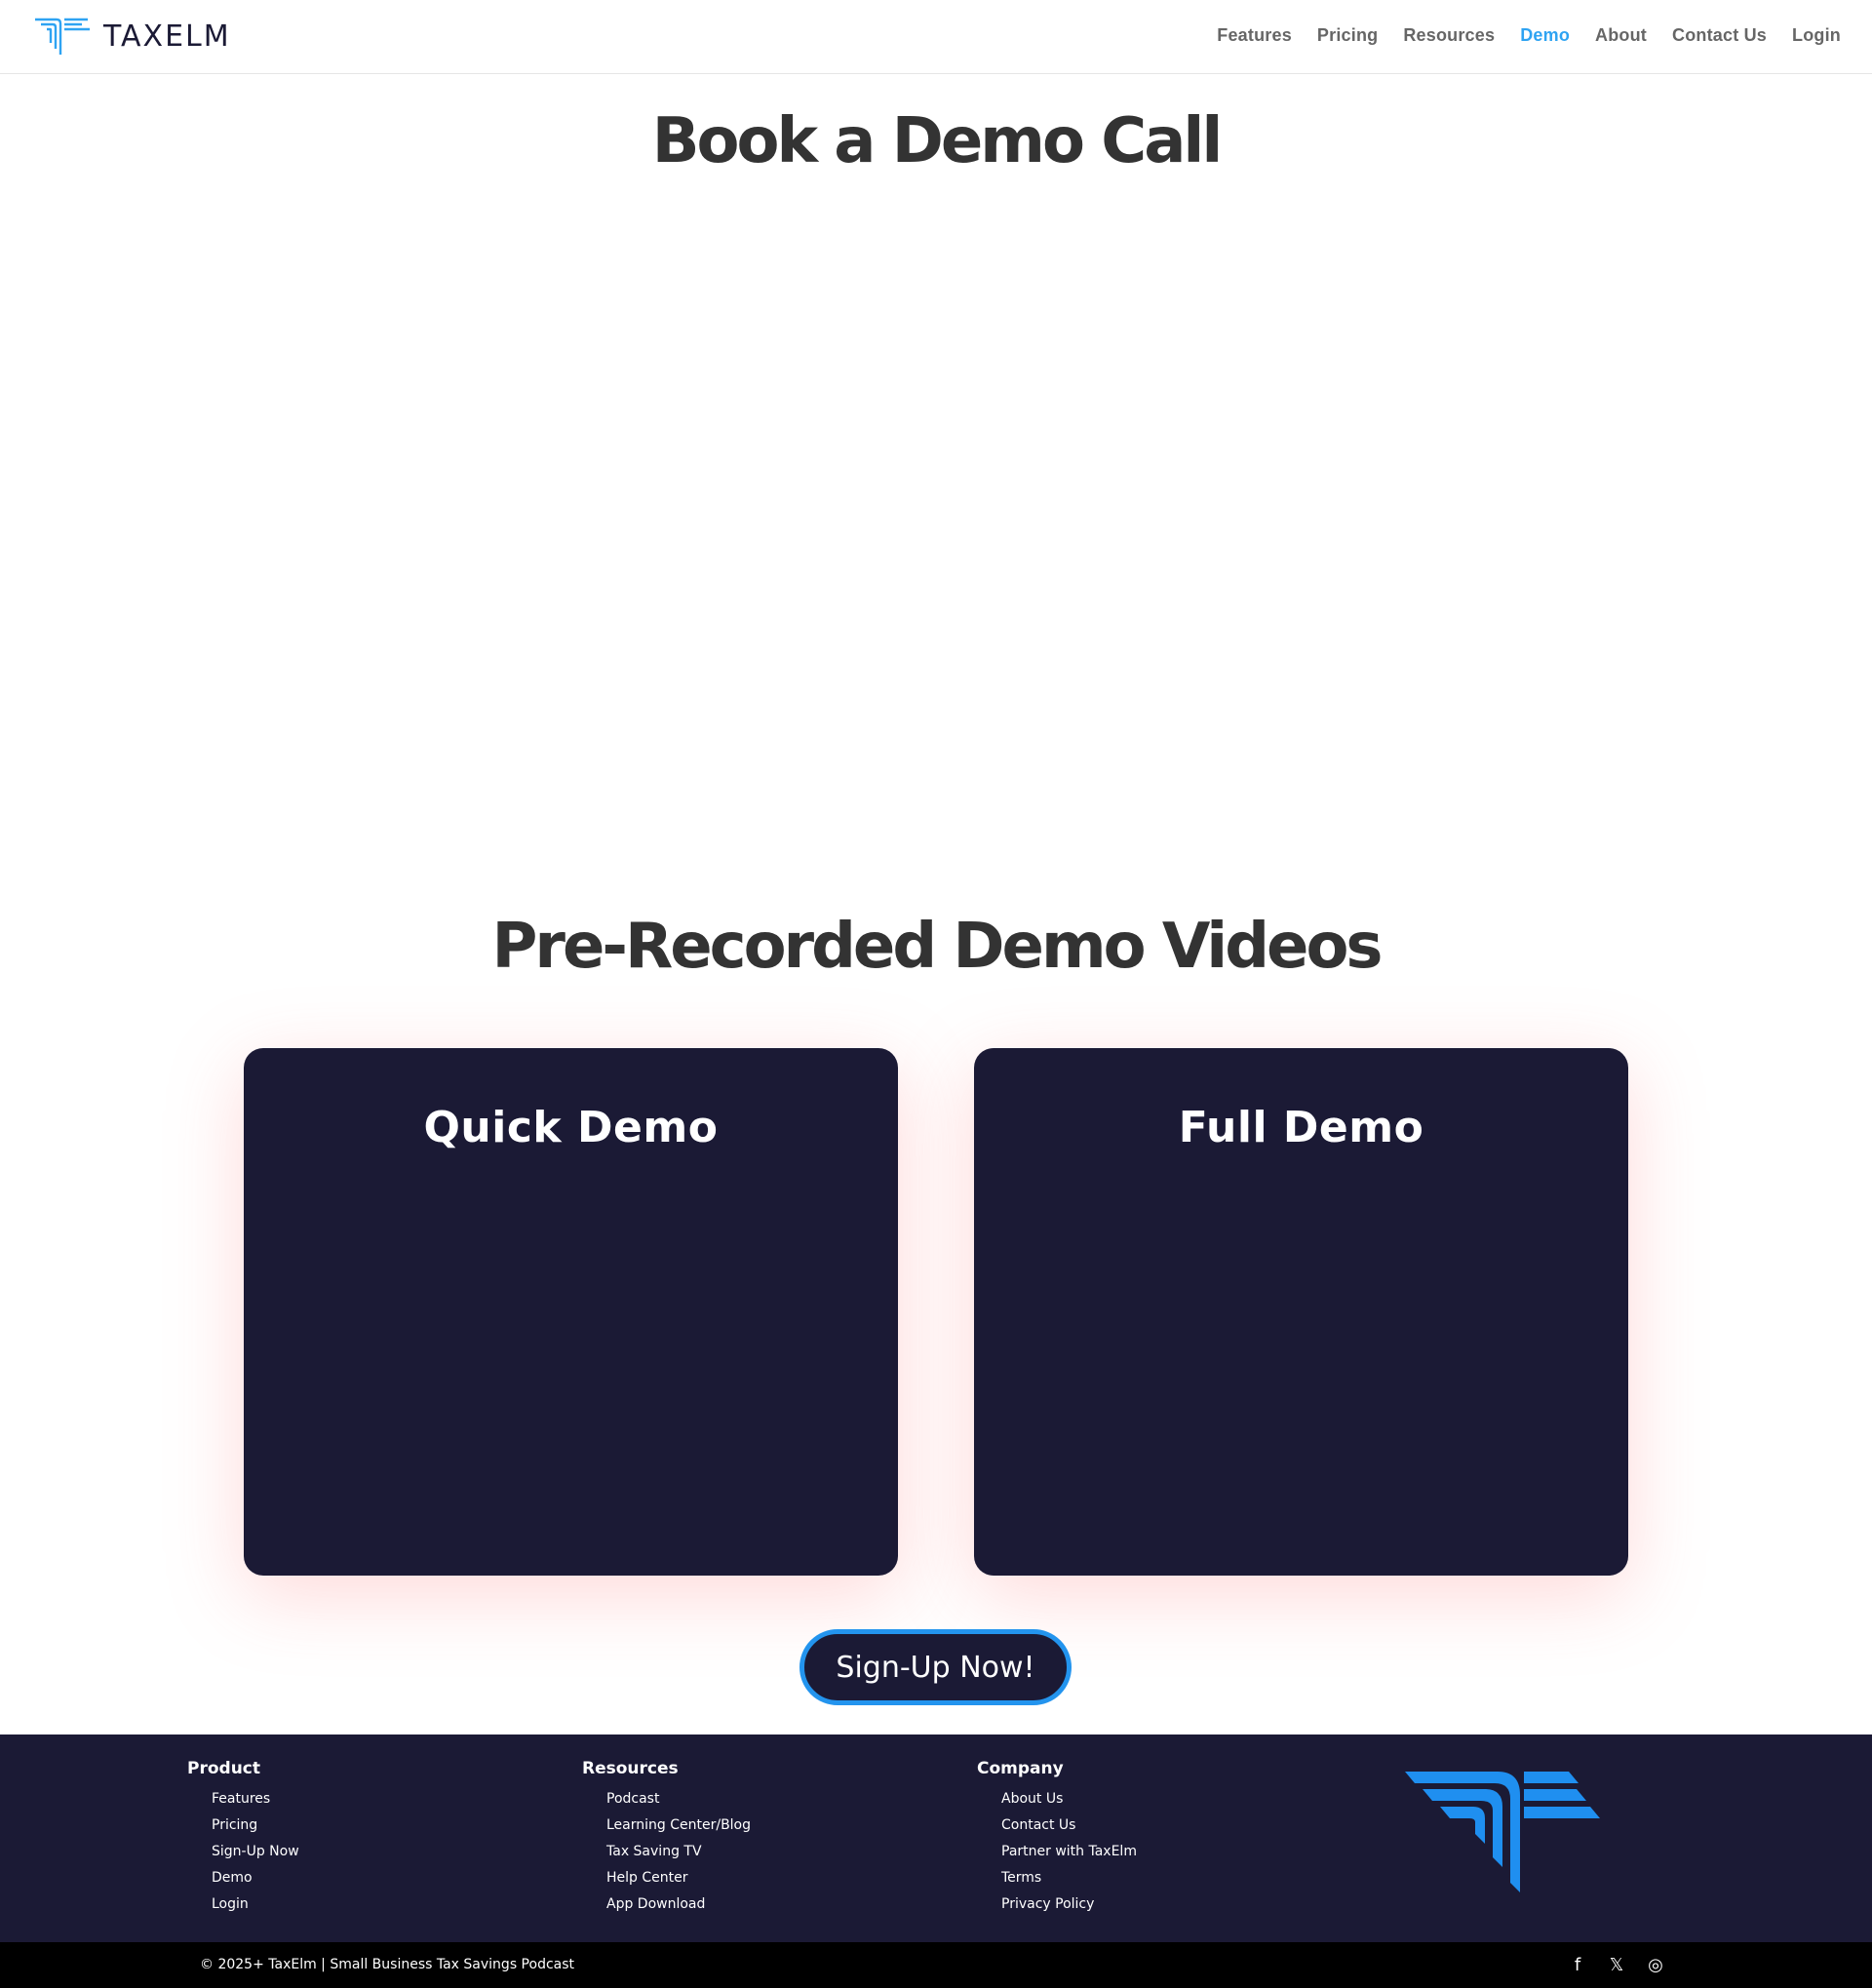 The image size is (1872, 1988). I want to click on logo-text: TAXELM, so click(167, 36).